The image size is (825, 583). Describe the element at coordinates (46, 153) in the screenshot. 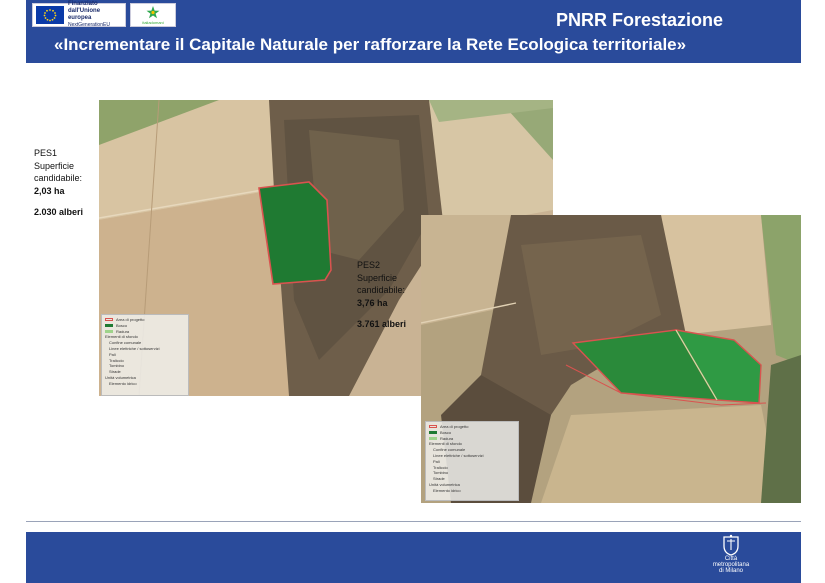

I see `pes1-name: PES1` at that location.